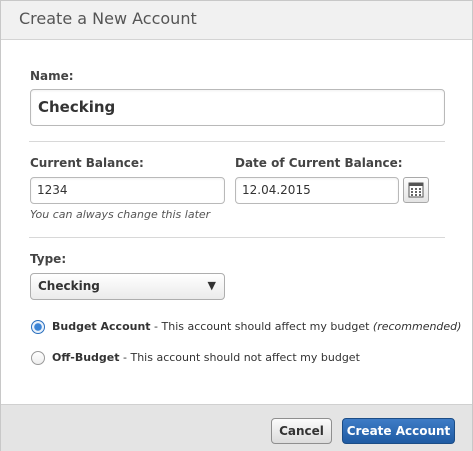 The width and height of the screenshot is (473, 451). I want to click on calendar-icon, so click(416, 190).